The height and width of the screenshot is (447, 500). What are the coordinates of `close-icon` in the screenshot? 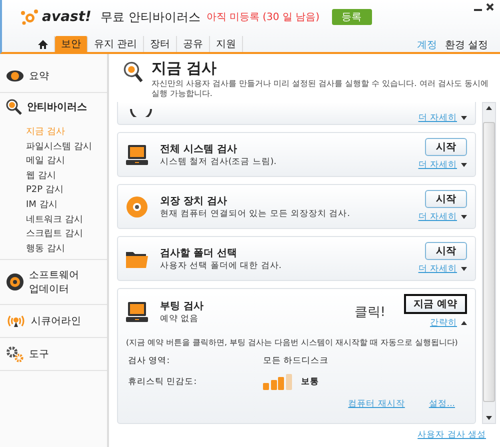 It's located at (490, 7).